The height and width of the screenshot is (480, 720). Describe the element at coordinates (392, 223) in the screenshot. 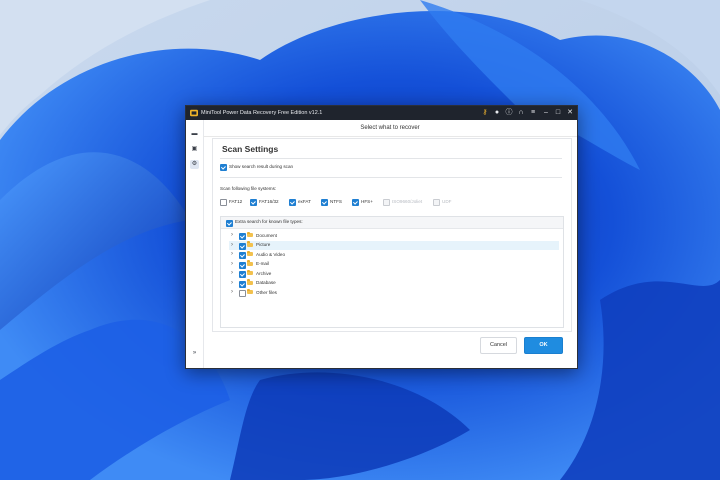

I see `file-types-header: Extra search for known file types:` at that location.